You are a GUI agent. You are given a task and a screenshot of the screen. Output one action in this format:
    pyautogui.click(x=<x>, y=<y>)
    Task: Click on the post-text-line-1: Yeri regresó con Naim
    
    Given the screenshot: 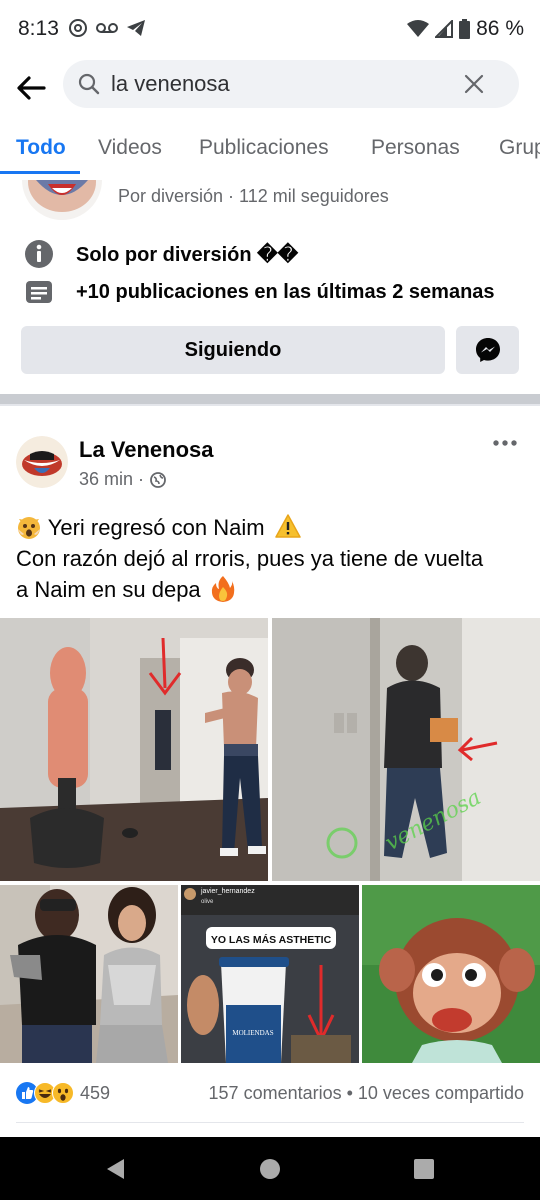 What is the action you would take?
    pyautogui.click(x=271, y=527)
    